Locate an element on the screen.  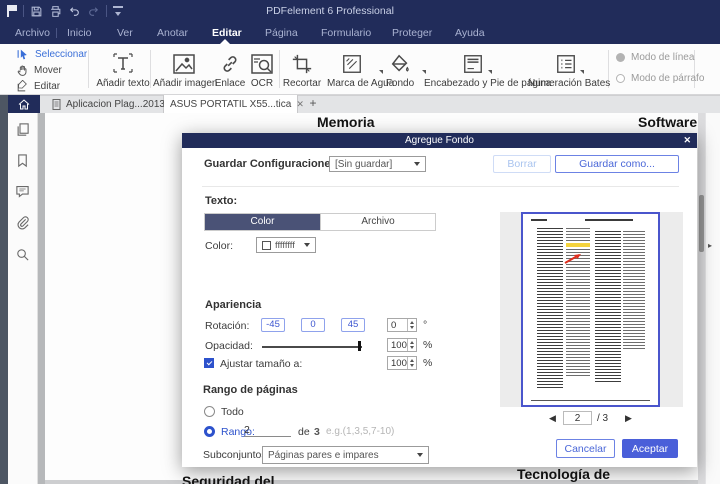
preview-red-arrow is located at coordinates (572, 259).